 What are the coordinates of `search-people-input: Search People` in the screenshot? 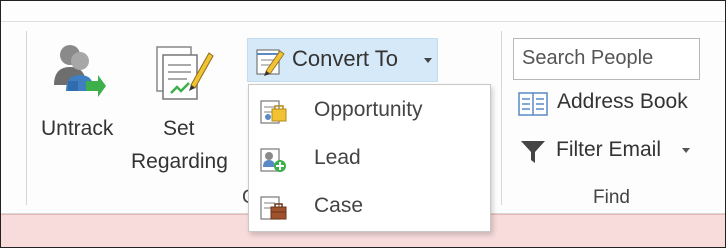 It's located at (606, 59).